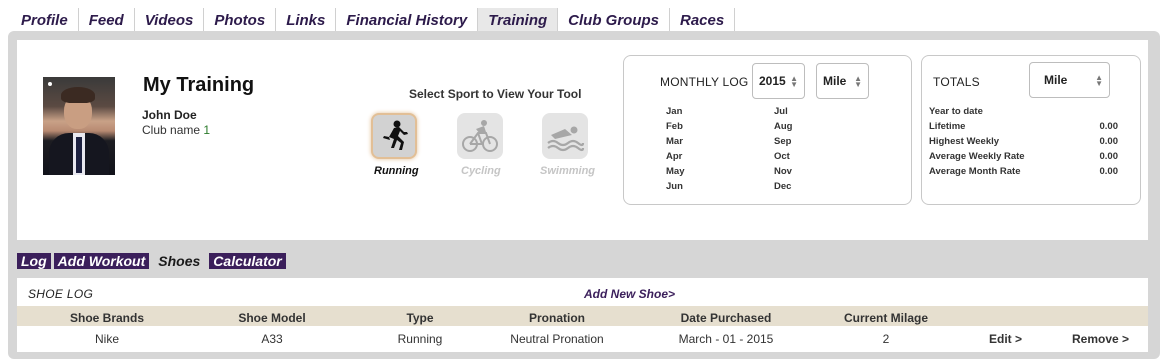  What do you see at coordinates (61, 294) in the screenshot?
I see `shoe-log-title: SHOE LOG` at bounding box center [61, 294].